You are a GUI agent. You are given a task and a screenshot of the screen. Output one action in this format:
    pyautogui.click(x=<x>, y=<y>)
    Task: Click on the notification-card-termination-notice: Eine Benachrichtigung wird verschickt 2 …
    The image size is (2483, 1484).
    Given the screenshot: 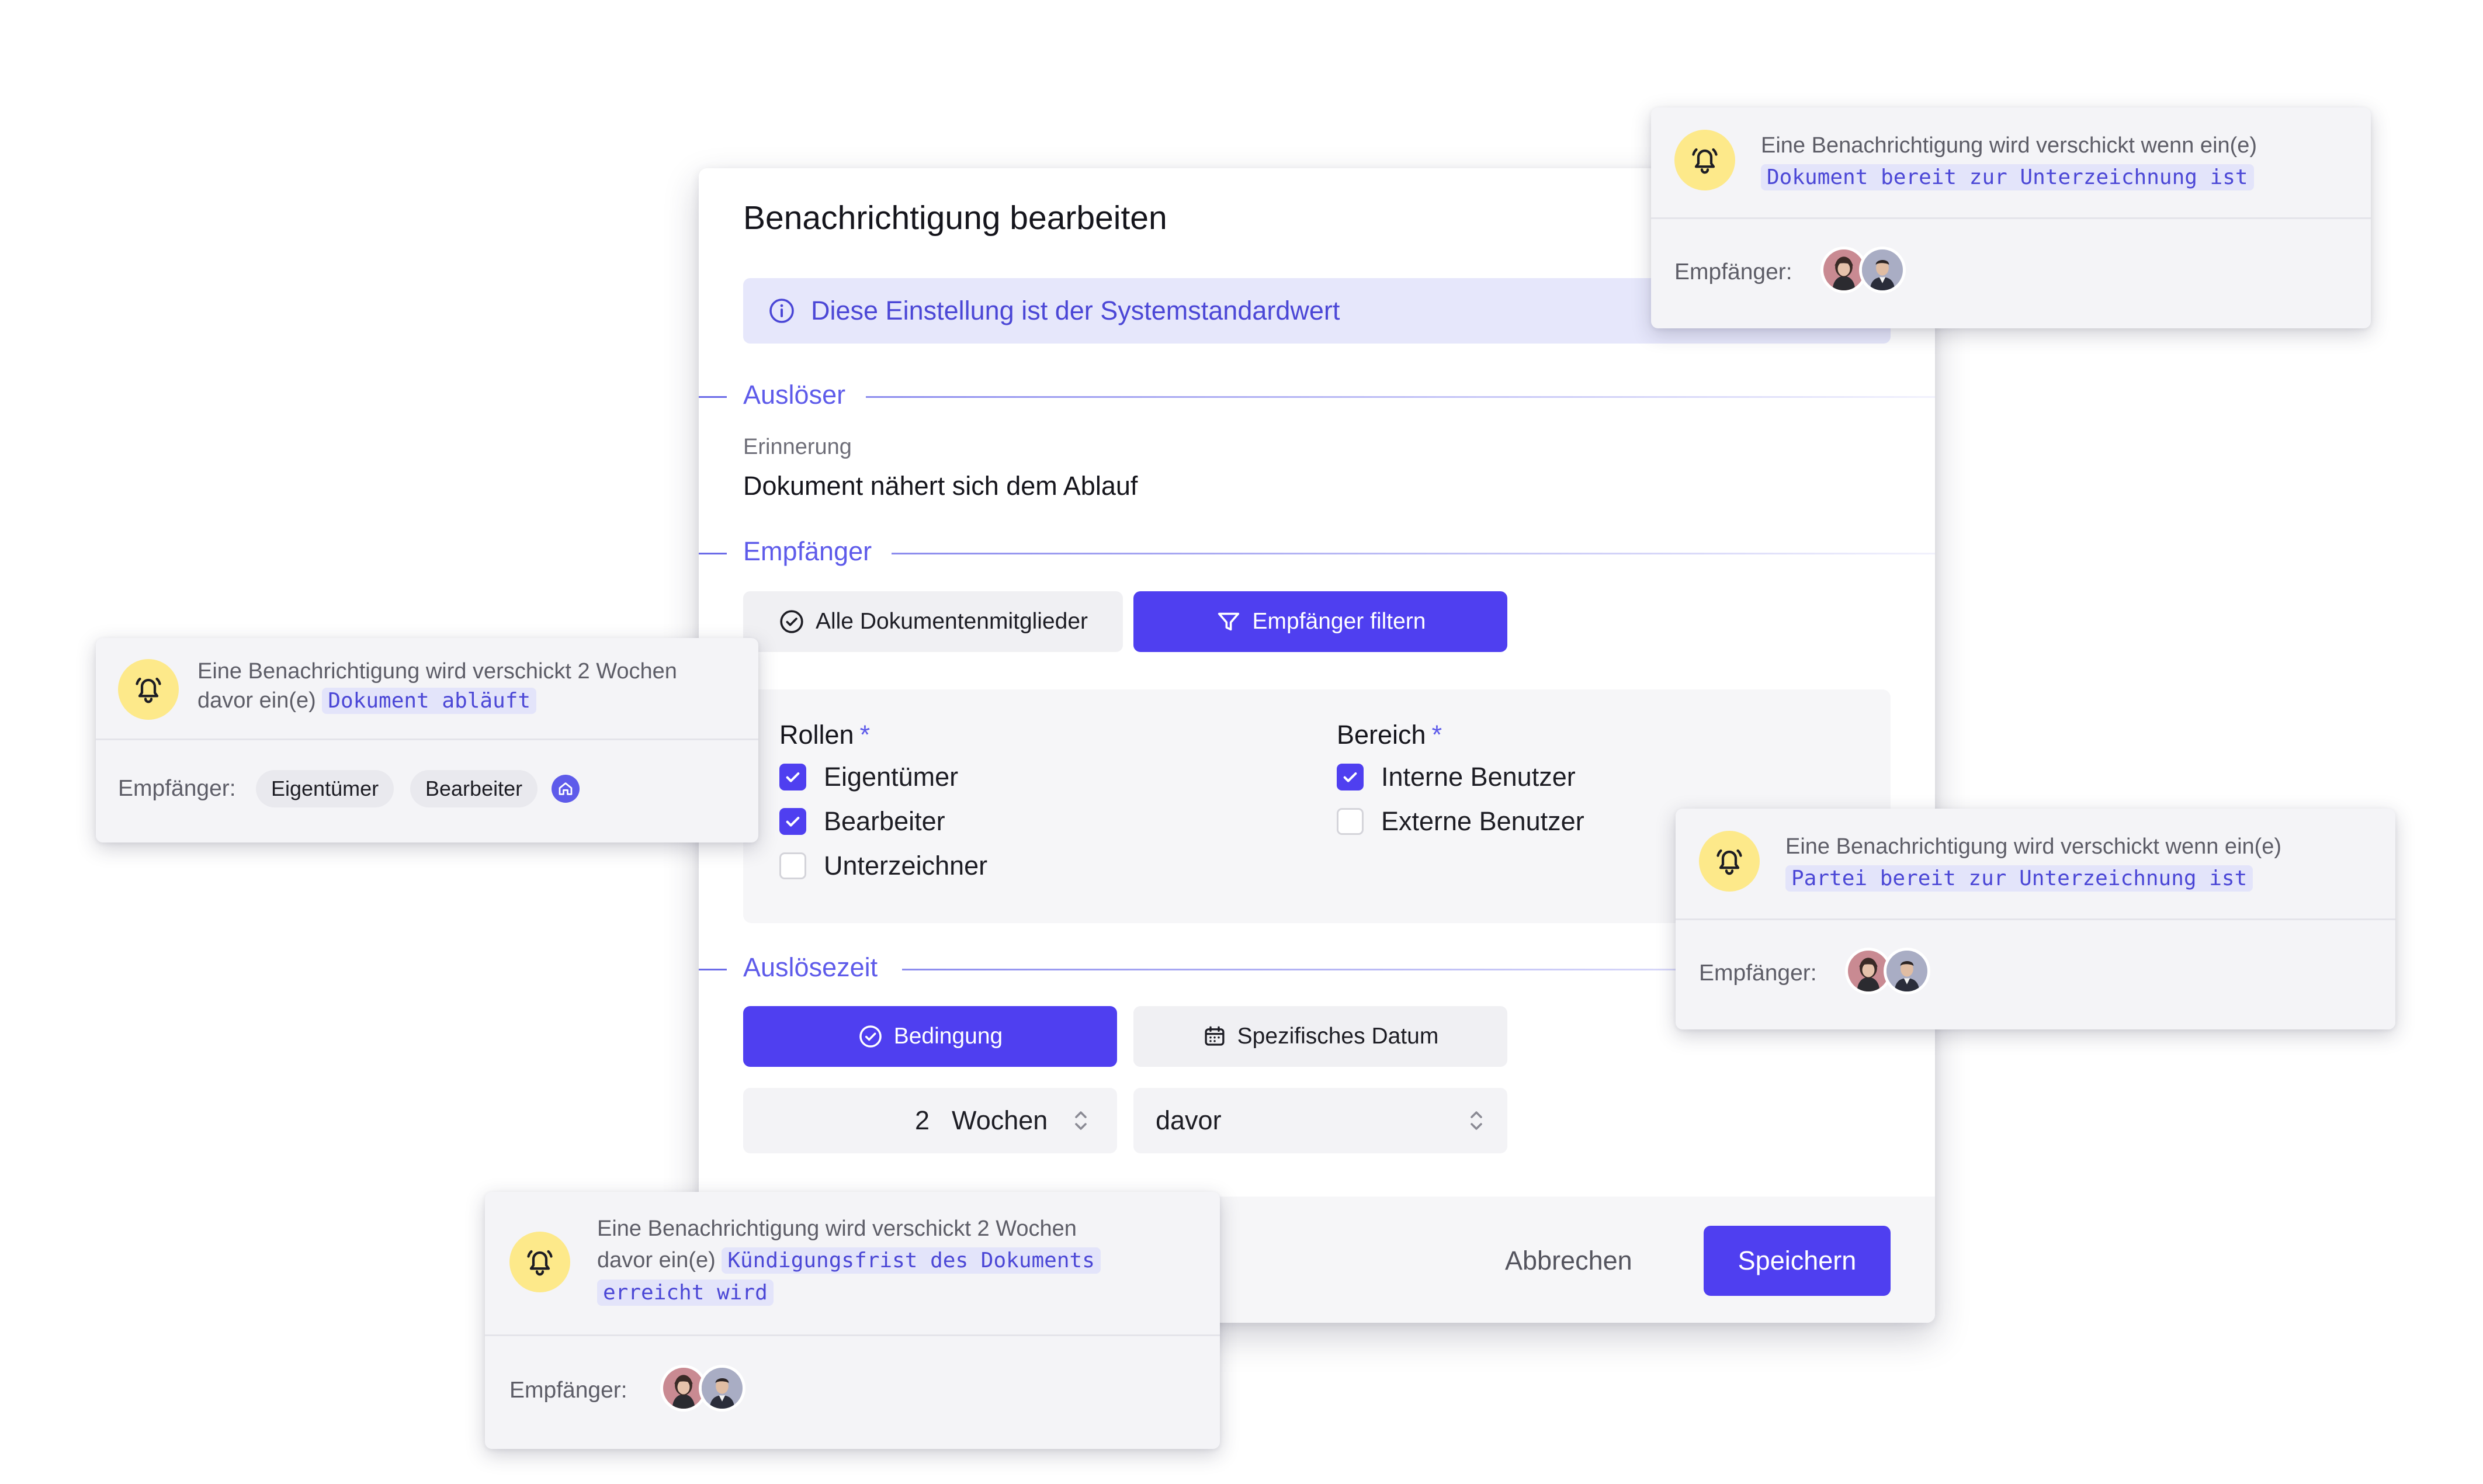 What is the action you would take?
    pyautogui.click(x=852, y=1320)
    